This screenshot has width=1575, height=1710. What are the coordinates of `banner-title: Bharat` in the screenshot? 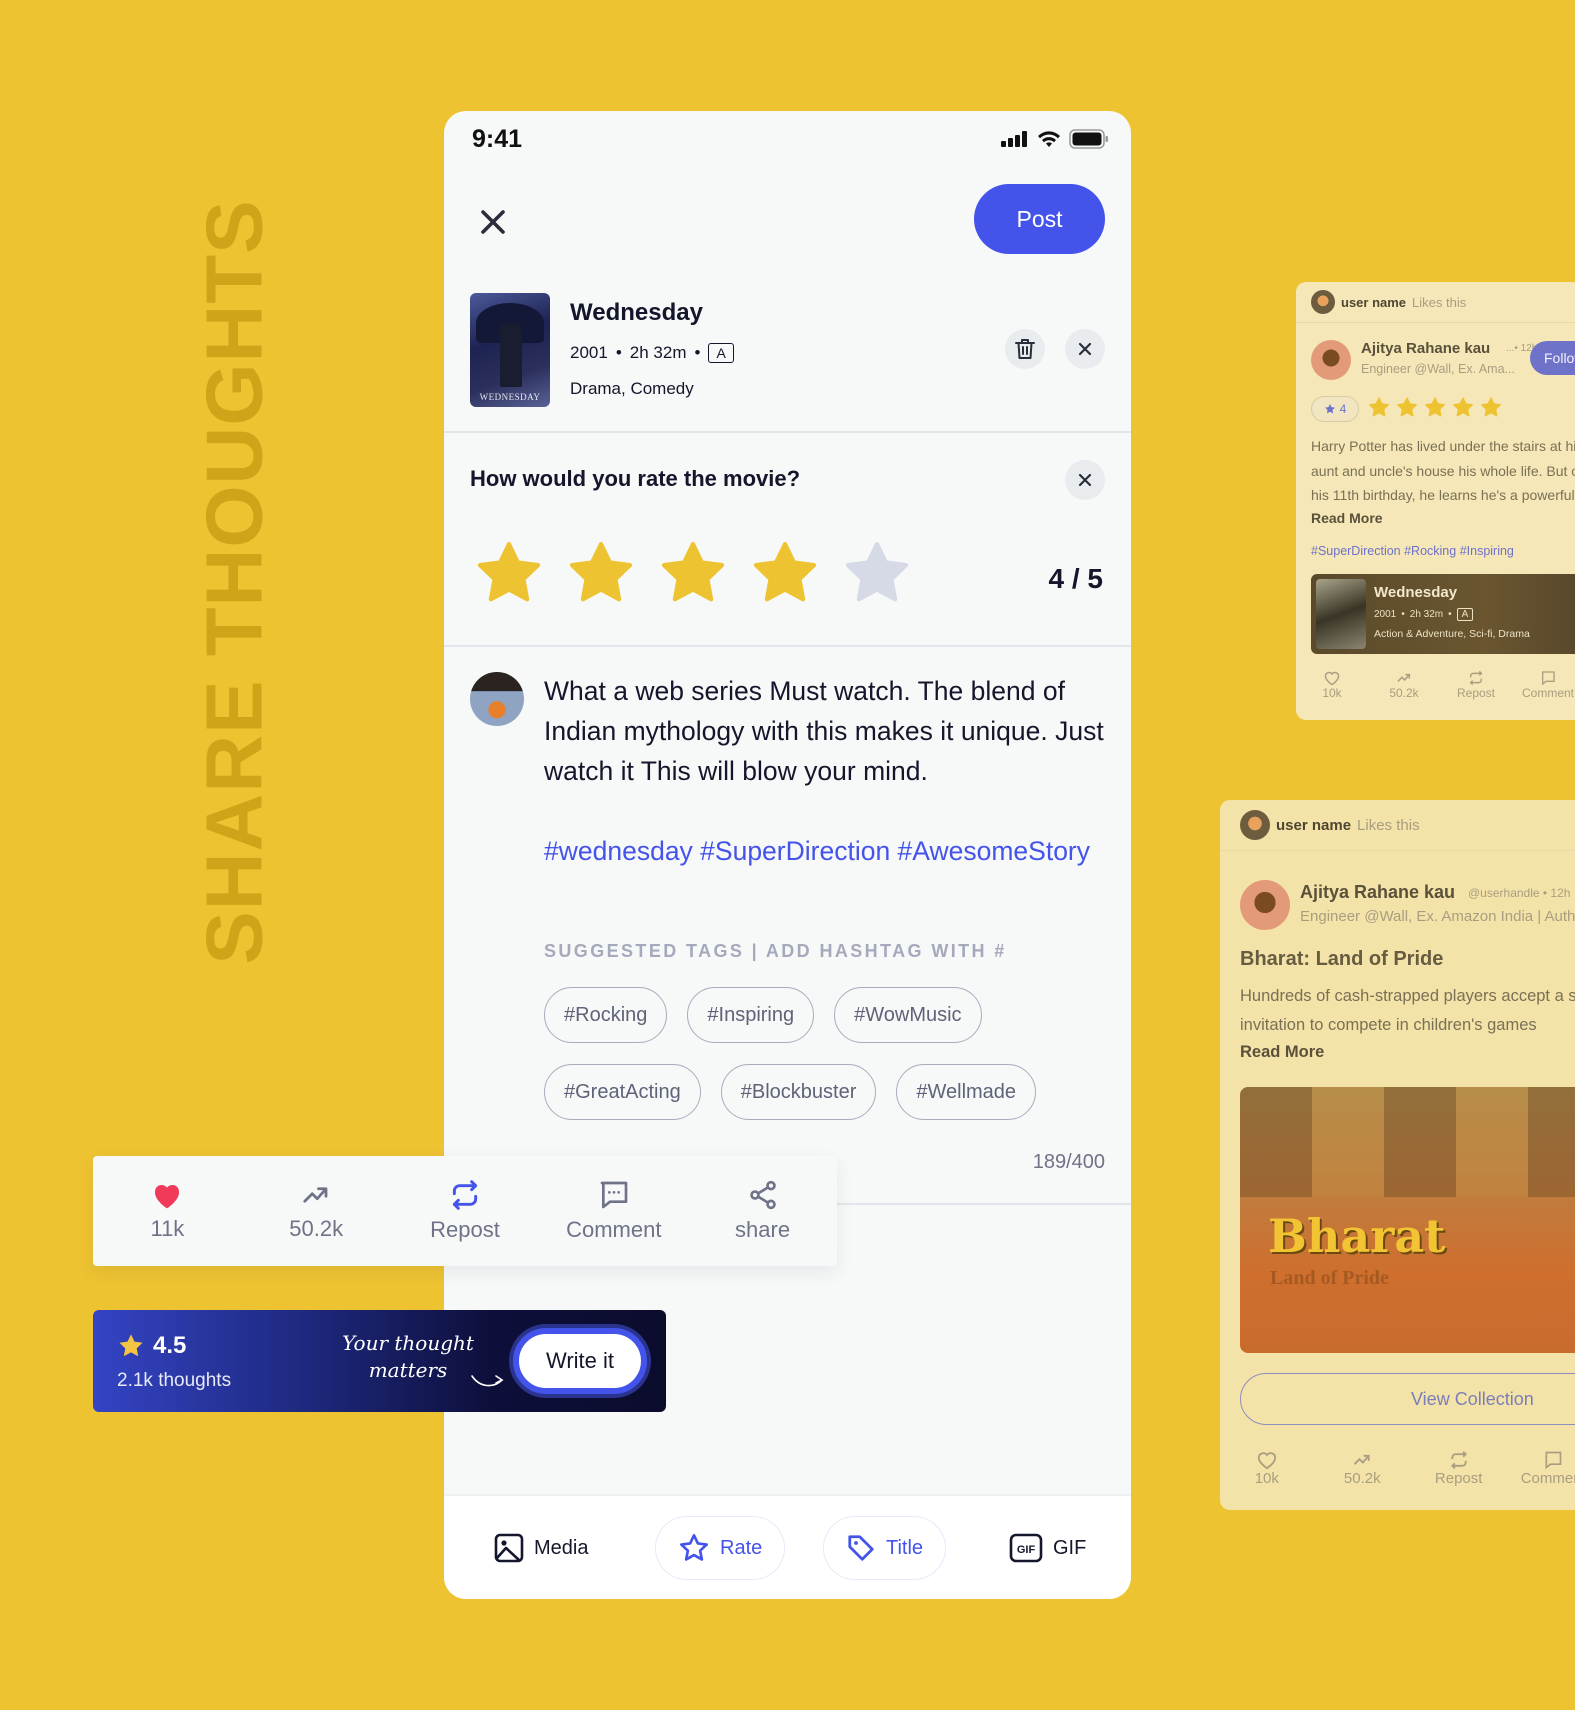 It's located at (1357, 1236).